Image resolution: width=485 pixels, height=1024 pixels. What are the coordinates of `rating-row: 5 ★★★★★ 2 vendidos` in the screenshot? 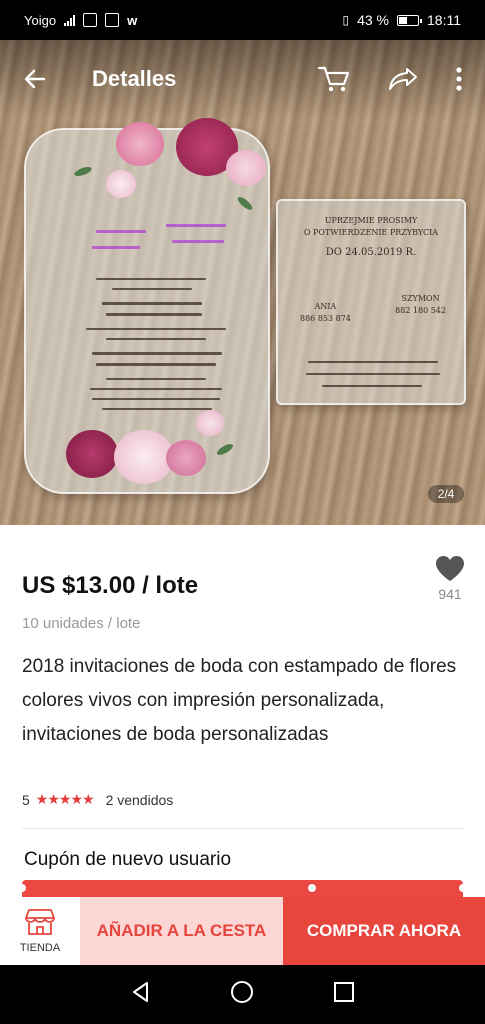 It's located at (97, 799).